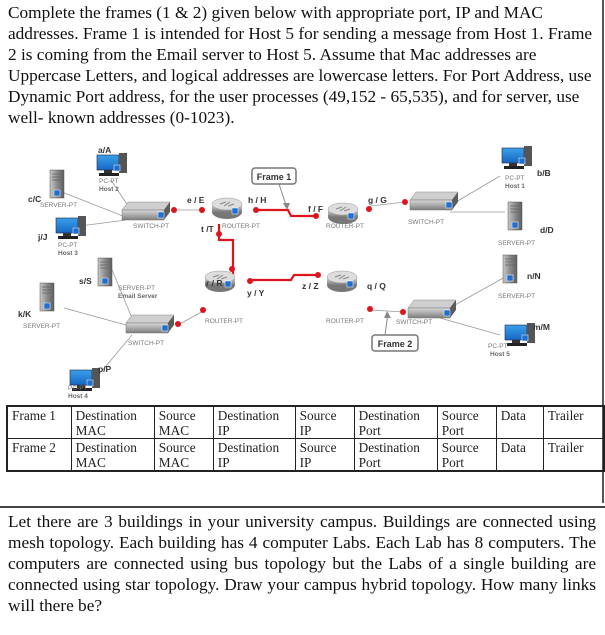 This screenshot has height=635, width=605. Describe the element at coordinates (105, 272) in the screenshot. I see `email-server-icon` at that location.